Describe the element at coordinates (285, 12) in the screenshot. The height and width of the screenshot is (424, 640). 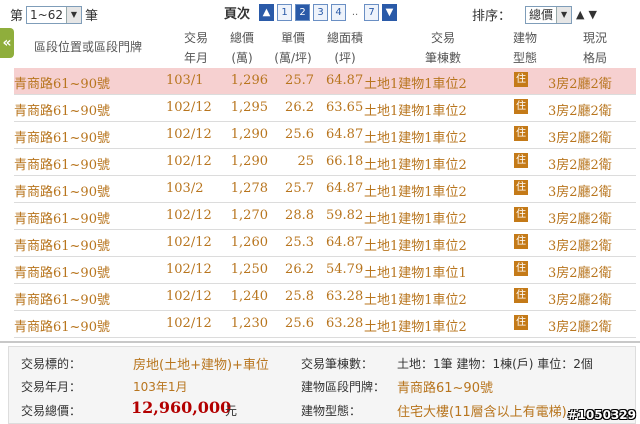
I see `page-1: 1` at that location.